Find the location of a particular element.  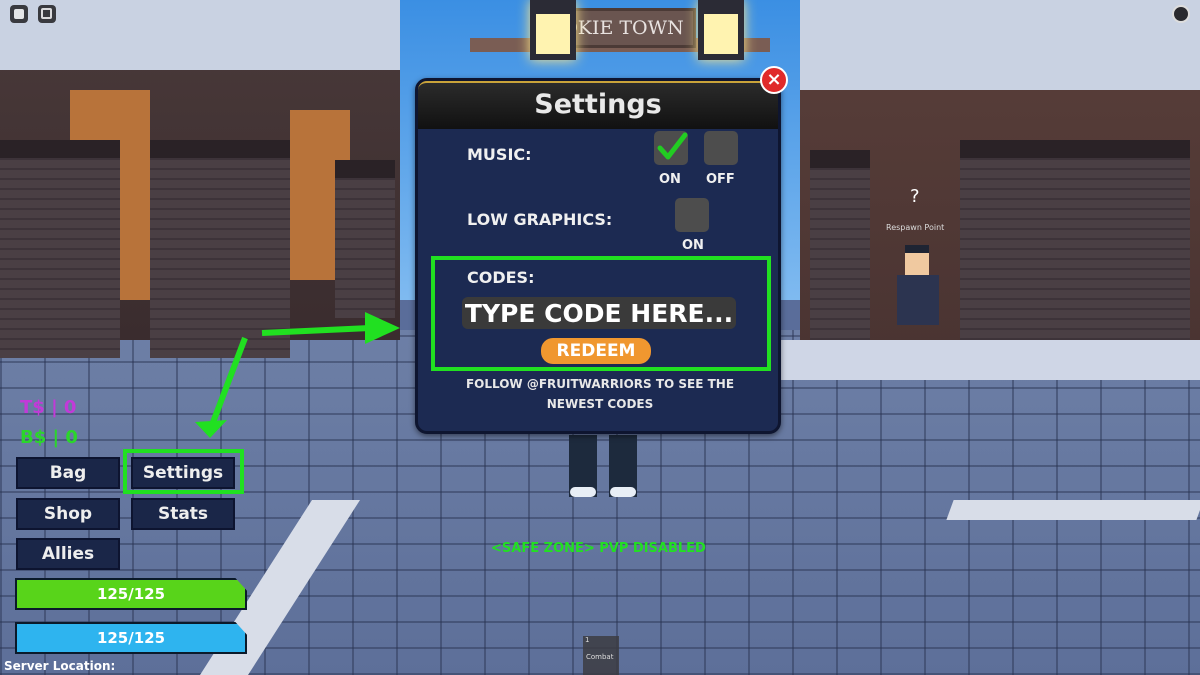

shop-button: Shop is located at coordinates (68, 514).